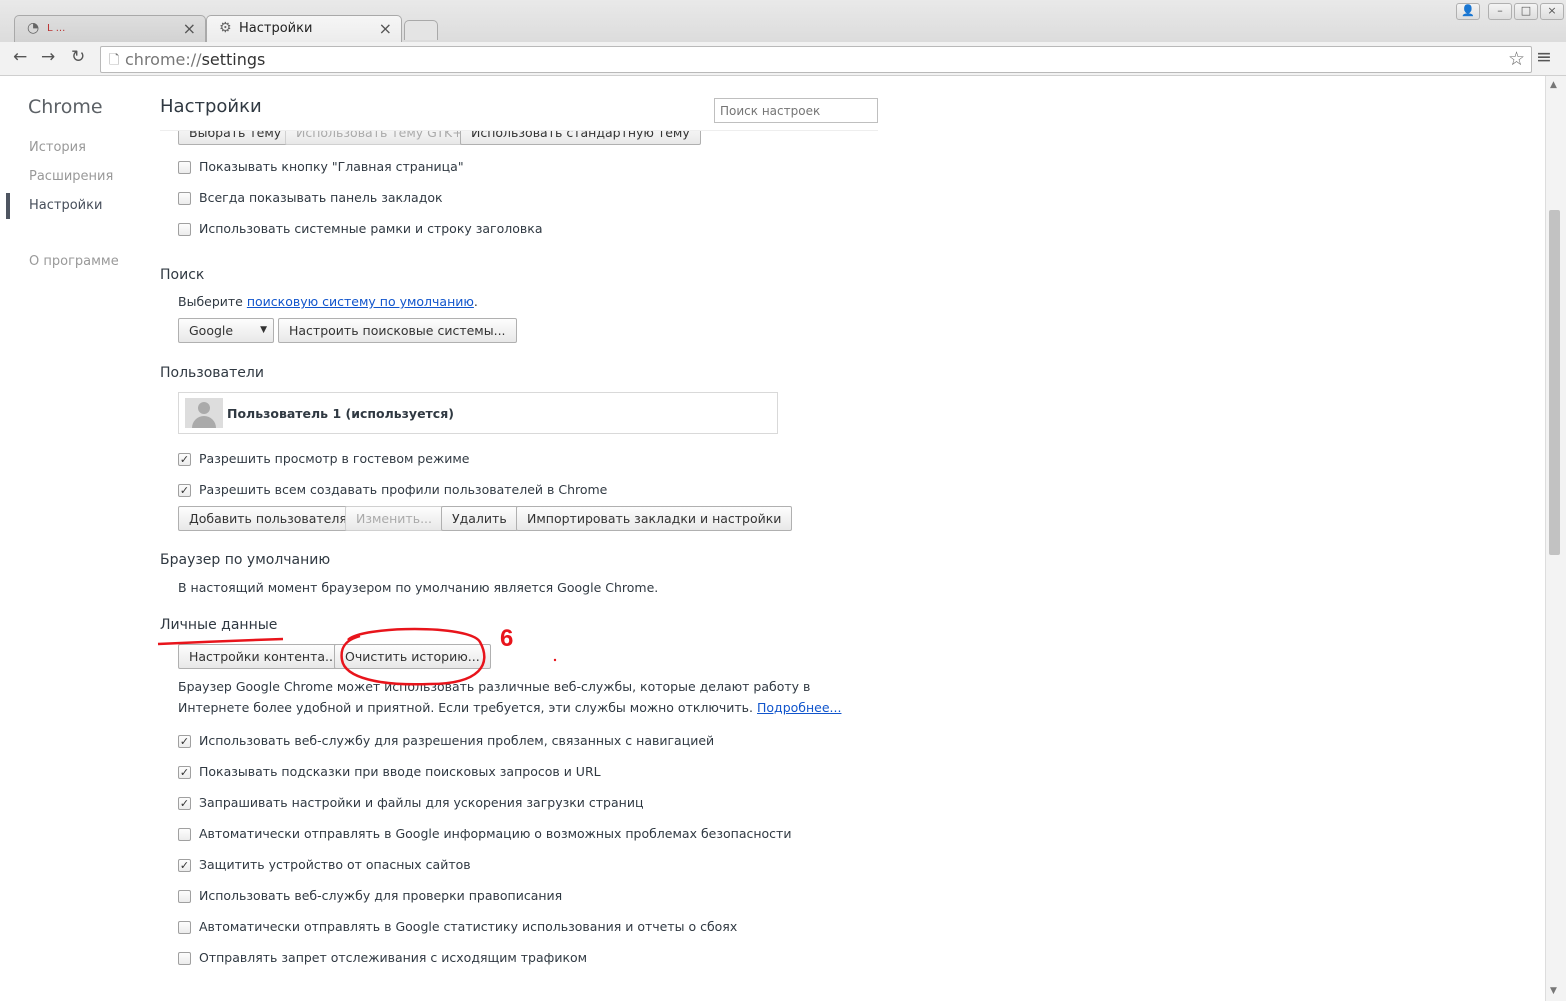 The image size is (1566, 1001). What do you see at coordinates (220, 641) in the screenshot?
I see `underline-annotation` at bounding box center [220, 641].